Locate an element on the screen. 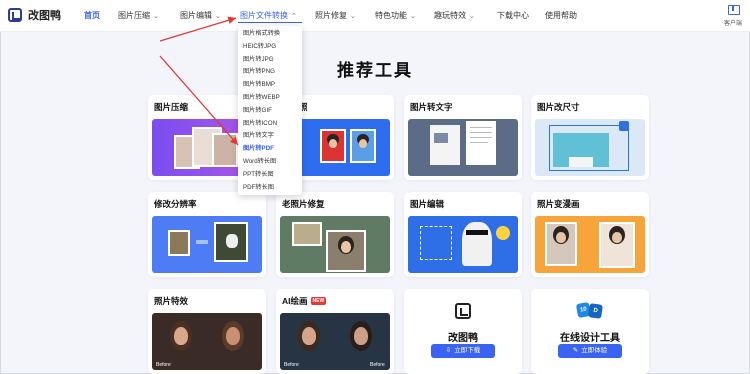 This screenshot has width=750, height=374. menu-item-to-png: 图片转PNG is located at coordinates (270, 72).